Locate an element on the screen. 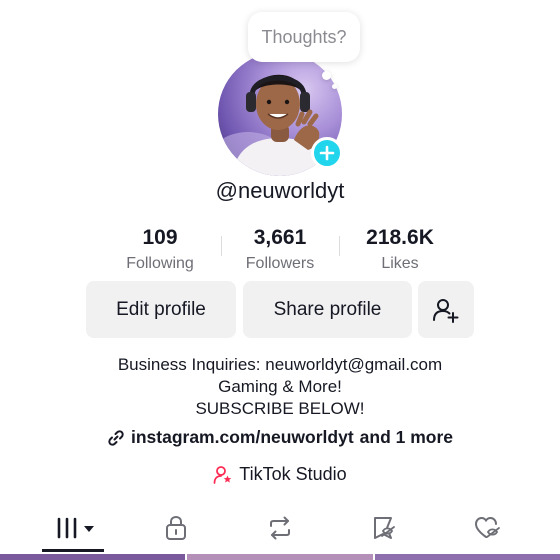 This screenshot has width=560, height=560. profile-tabs is located at coordinates (280, 530).